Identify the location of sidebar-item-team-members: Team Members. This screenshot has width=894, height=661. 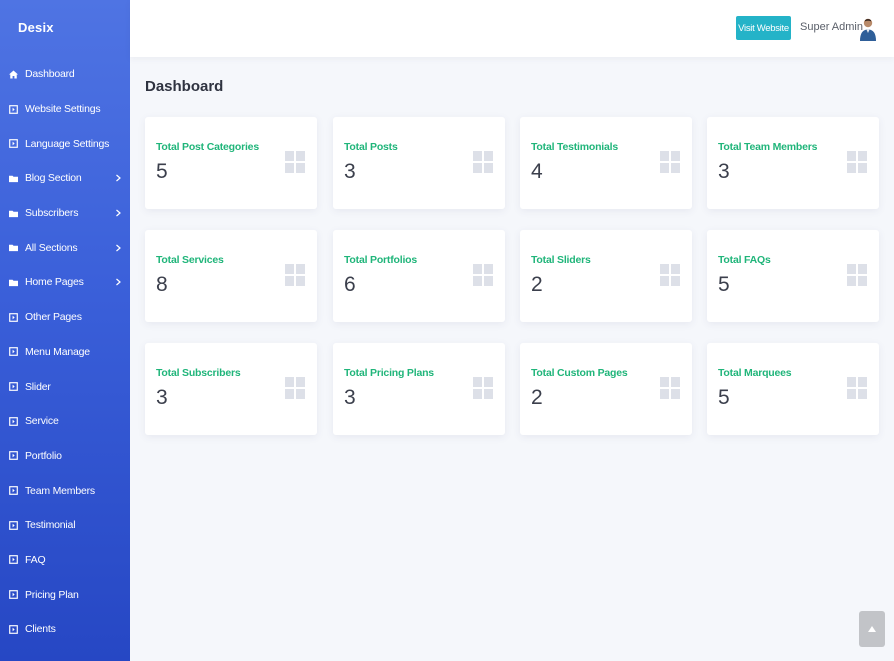
(65, 490).